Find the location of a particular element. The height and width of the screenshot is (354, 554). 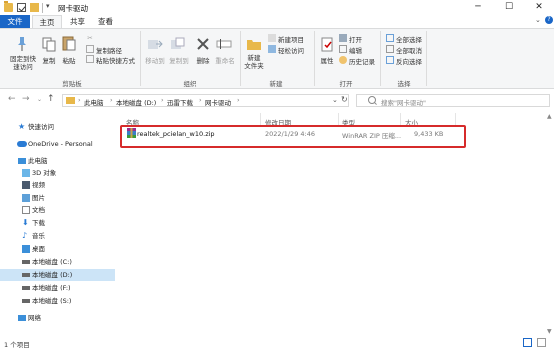

tab-home: 主页 is located at coordinates (47, 21).